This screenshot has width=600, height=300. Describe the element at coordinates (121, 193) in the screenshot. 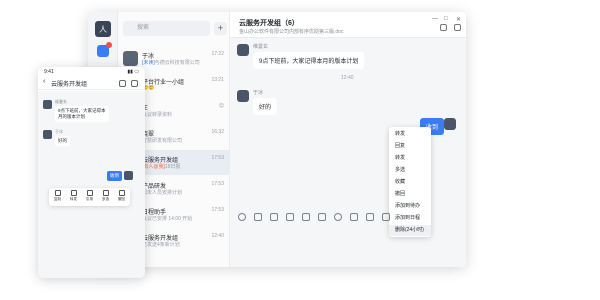

I see `recall-icon` at that location.